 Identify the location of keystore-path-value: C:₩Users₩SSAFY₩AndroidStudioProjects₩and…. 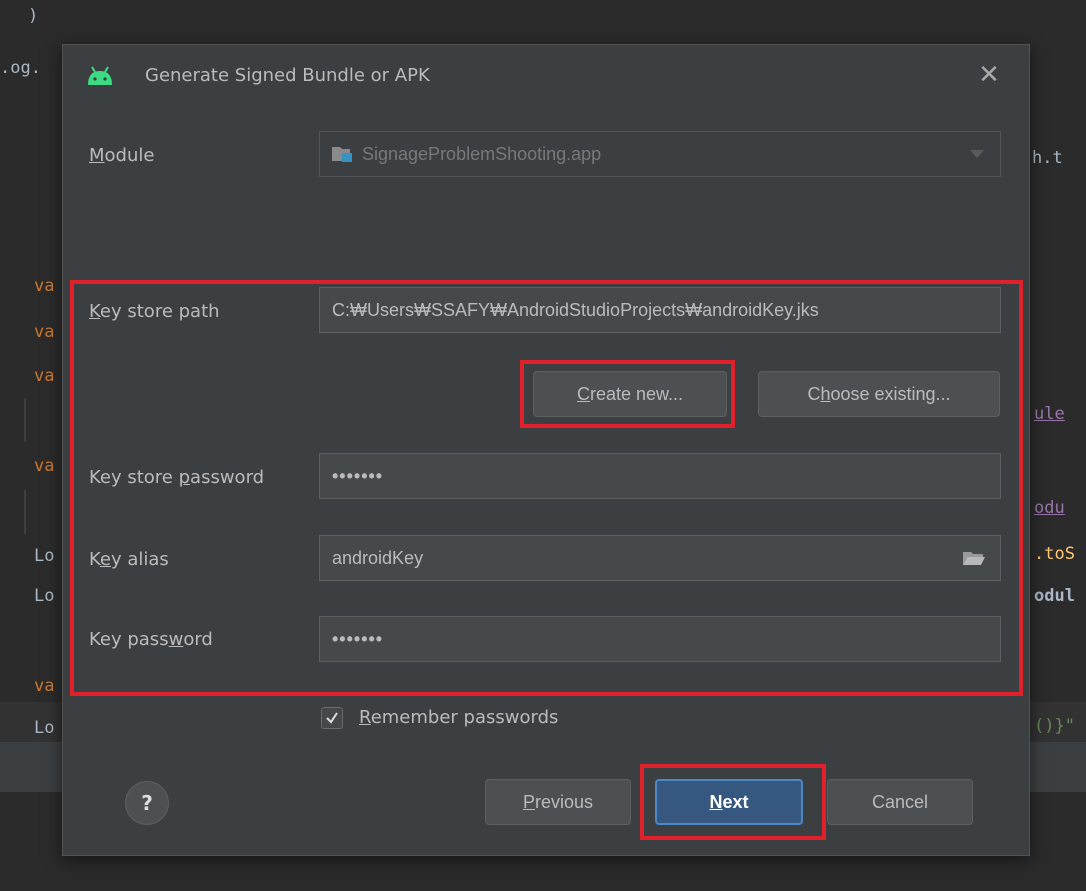
(575, 309).